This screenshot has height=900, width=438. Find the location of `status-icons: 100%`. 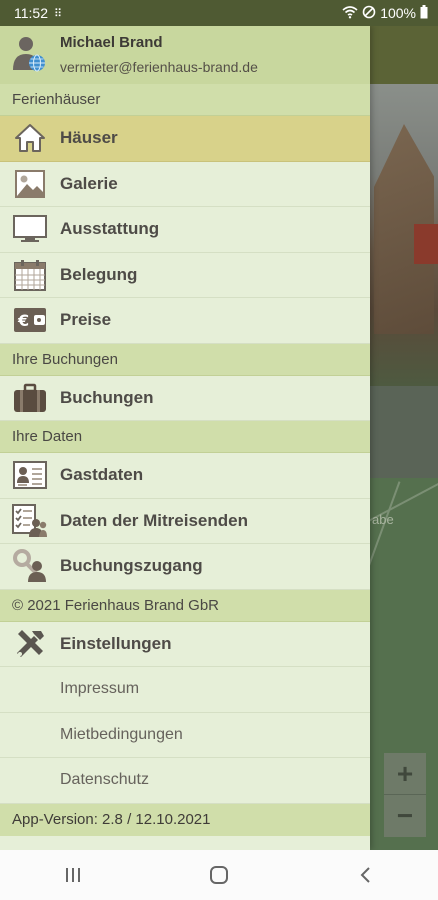

status-icons: 100% is located at coordinates (385, 13).